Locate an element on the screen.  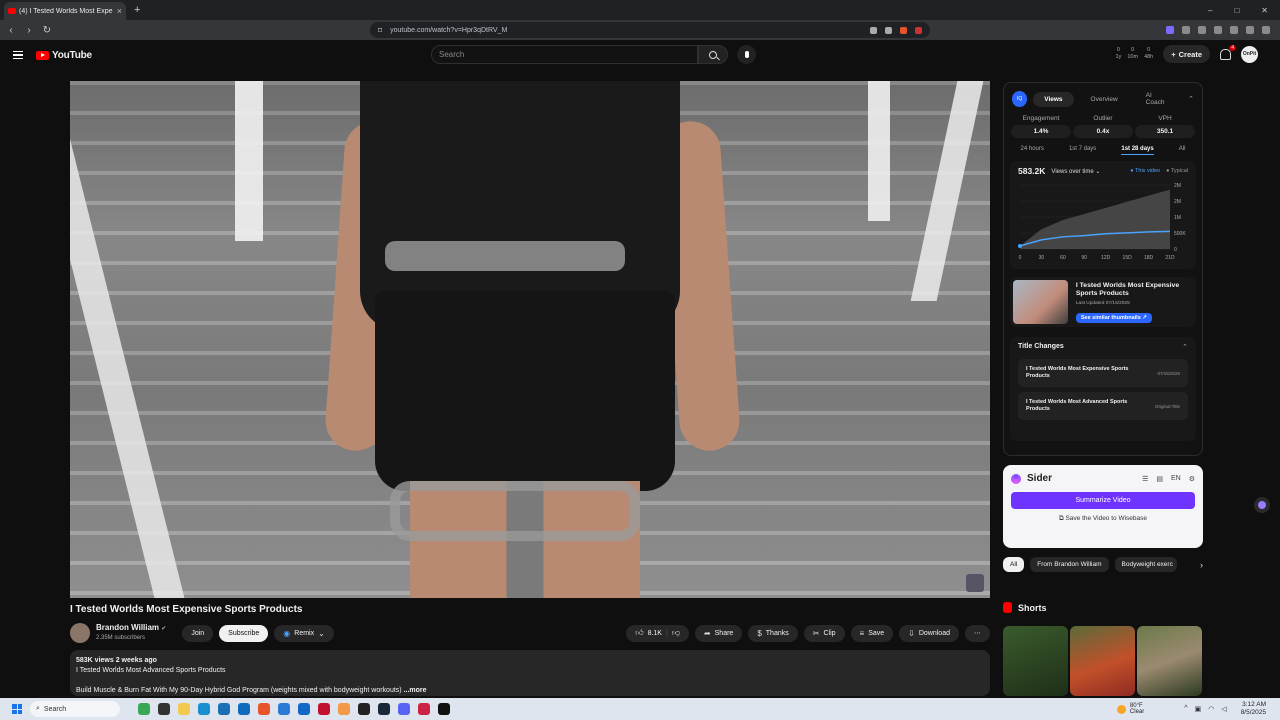
sider-floating-button is located at coordinates (1262, 505).